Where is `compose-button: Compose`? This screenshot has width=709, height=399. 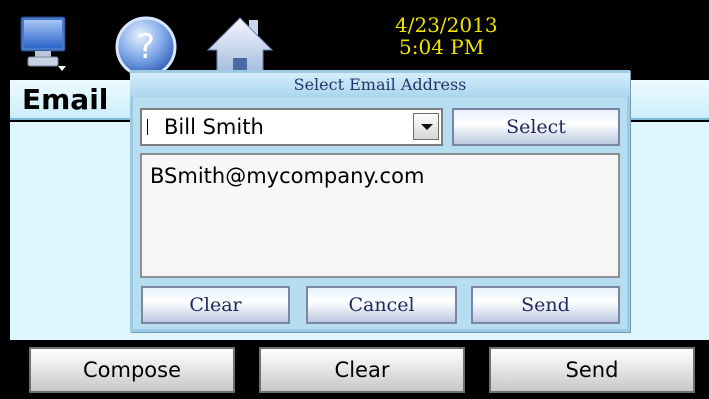
compose-button: Compose is located at coordinates (132, 370).